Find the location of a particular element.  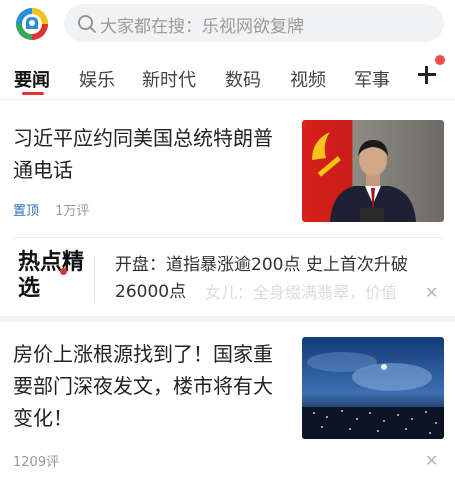

notification-dot is located at coordinates (440, 60).